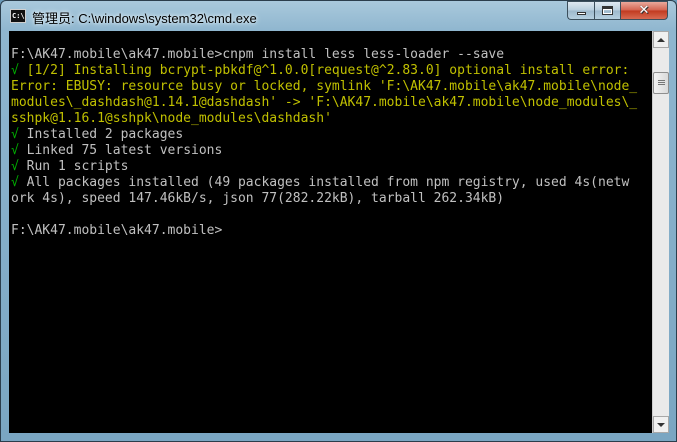  I want to click on install-progress-text: [1/2] Installing bcrypt-pbkdf@^1.0.0, so click(163, 70).